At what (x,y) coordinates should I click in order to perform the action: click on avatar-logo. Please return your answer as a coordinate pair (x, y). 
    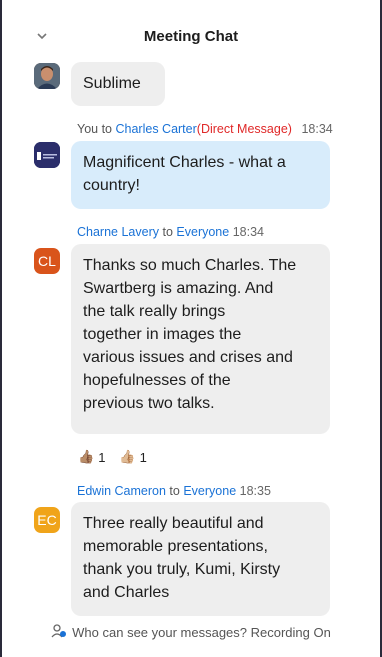
    Looking at the image, I should click on (47, 155).